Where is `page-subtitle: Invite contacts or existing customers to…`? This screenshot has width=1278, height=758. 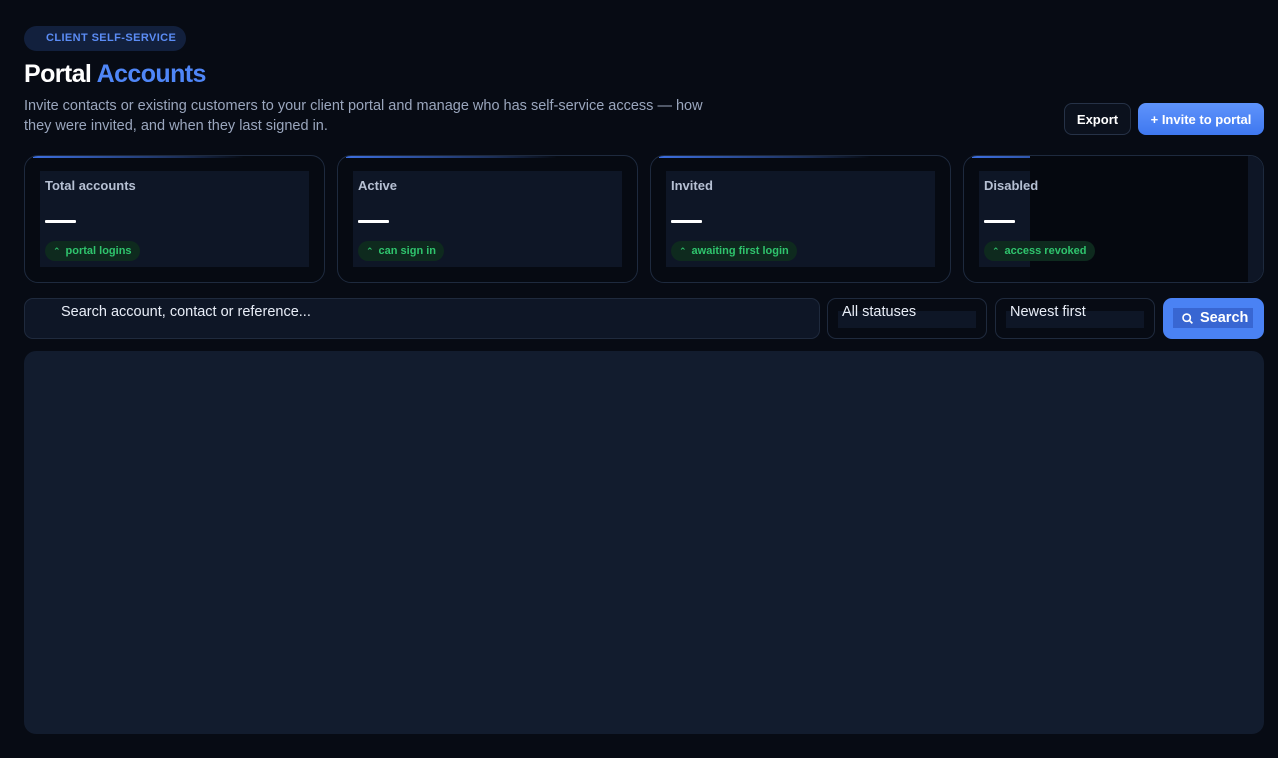
page-subtitle: Invite contacts or existing customers to… is located at coordinates (363, 116).